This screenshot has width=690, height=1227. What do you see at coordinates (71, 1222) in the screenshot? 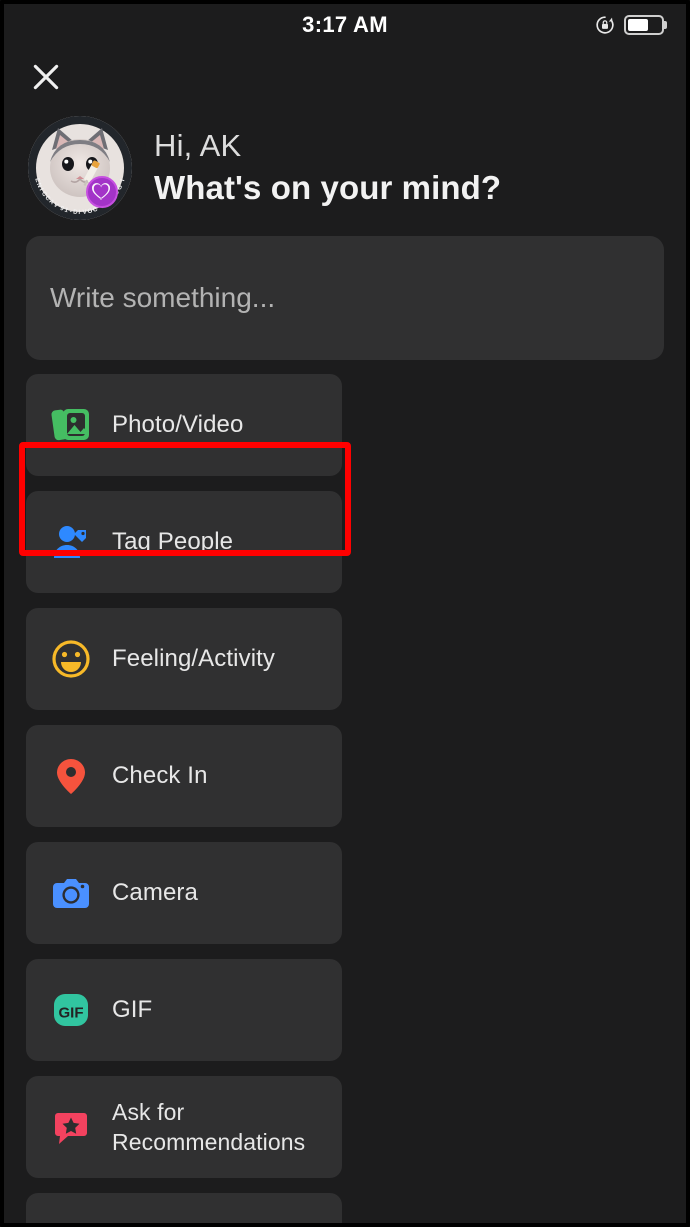
I see `price-tag-icon` at bounding box center [71, 1222].